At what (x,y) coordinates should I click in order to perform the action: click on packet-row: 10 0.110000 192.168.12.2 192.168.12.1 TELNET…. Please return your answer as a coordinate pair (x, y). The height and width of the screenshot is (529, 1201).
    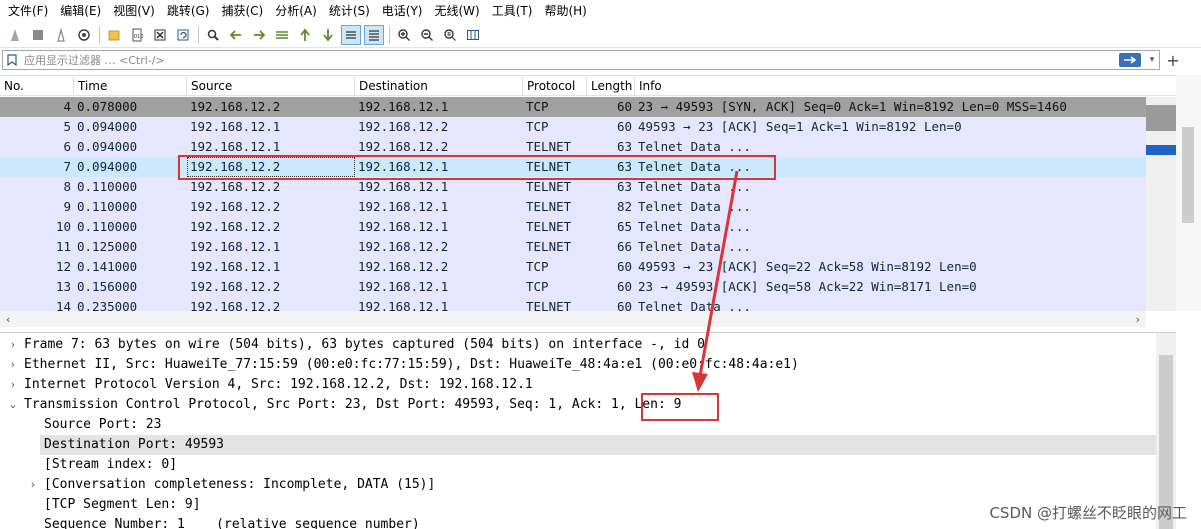
    Looking at the image, I should click on (573, 227).